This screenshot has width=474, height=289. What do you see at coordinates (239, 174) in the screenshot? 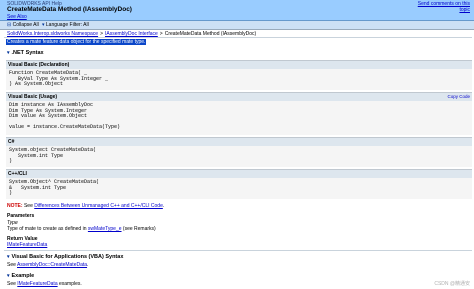
I see `code-block-label: C++/CLI` at bounding box center [239, 174].